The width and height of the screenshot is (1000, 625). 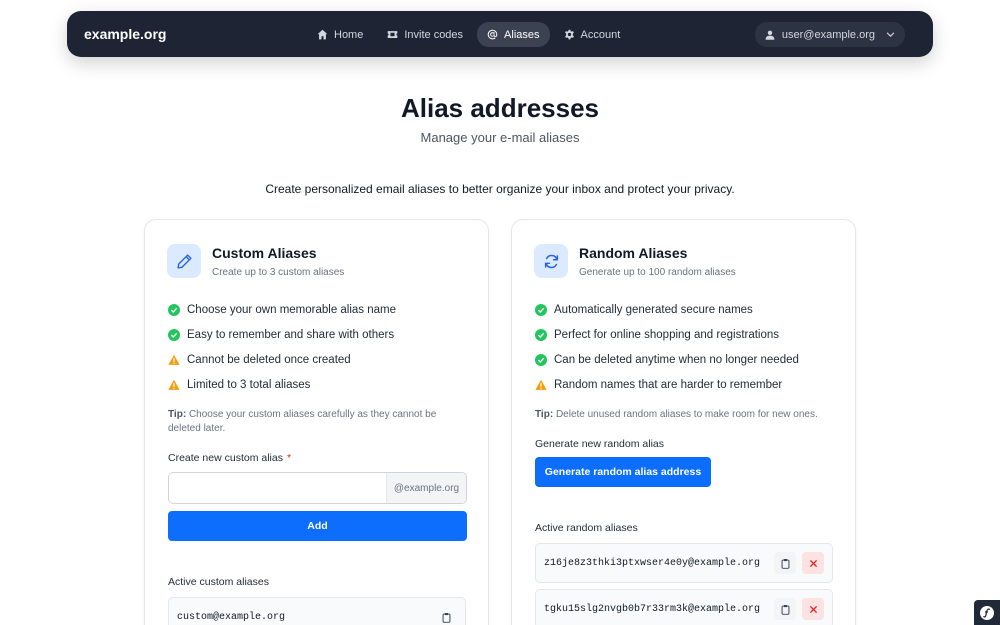 I want to click on feature-item: Cannot be deleted once created, so click(x=282, y=359).